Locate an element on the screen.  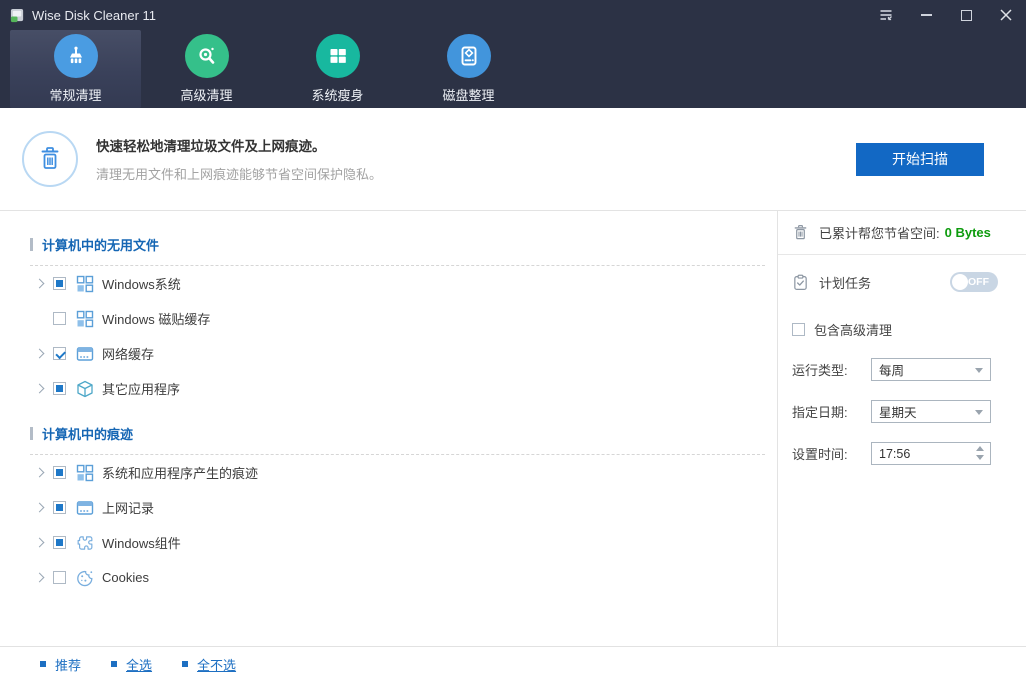
tree-item-label: 网络缓存 is located at coordinates (128, 354).